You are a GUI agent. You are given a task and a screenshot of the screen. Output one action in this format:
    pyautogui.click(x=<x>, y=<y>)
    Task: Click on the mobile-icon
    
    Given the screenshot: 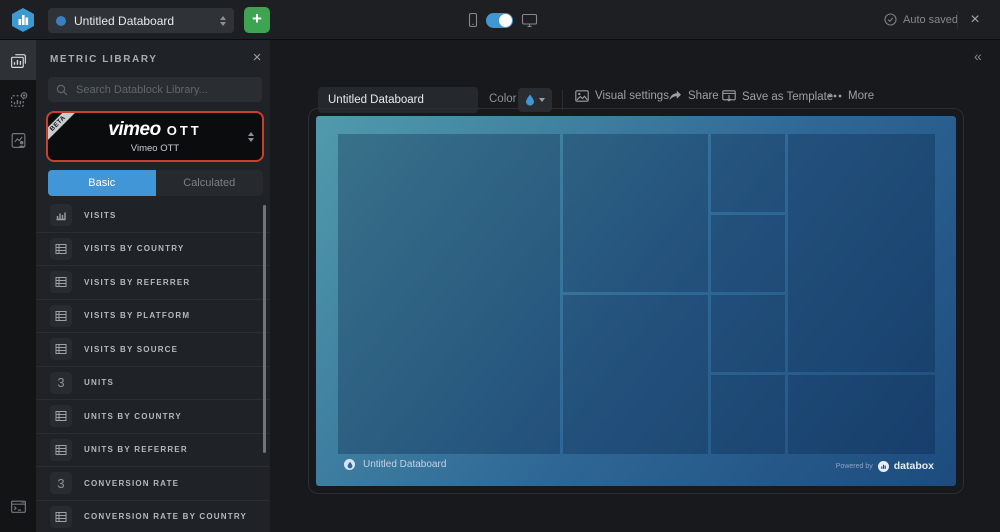 What is the action you would take?
    pyautogui.click(x=473, y=20)
    